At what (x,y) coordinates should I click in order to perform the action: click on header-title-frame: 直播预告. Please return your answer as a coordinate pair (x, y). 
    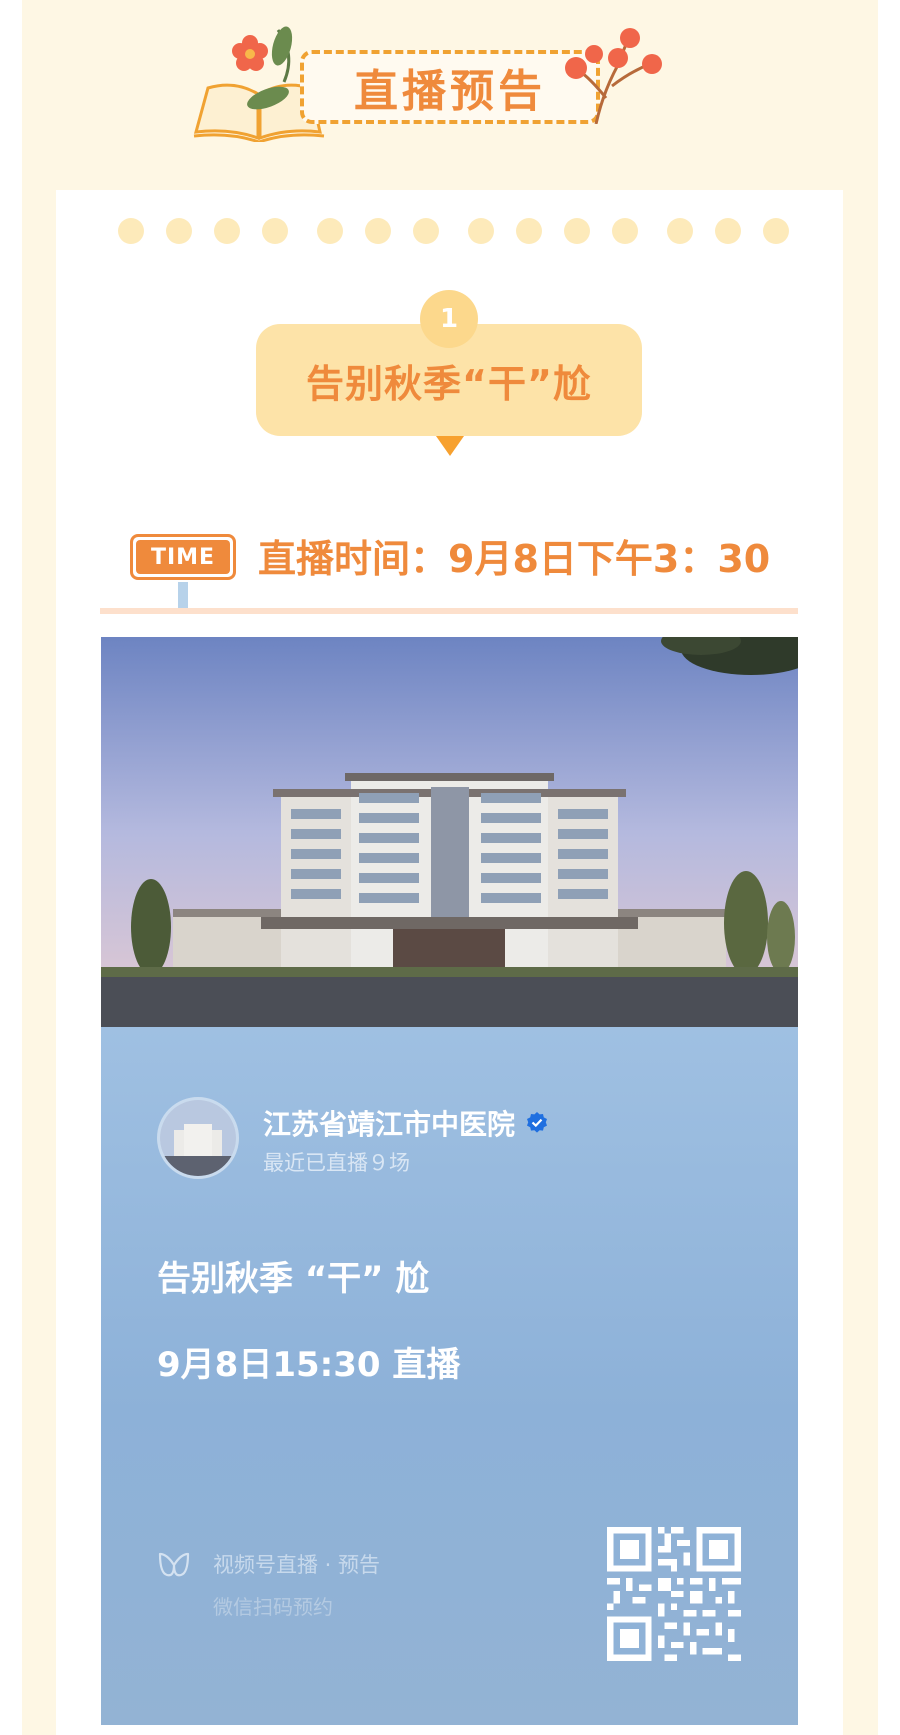
    Looking at the image, I should click on (450, 87).